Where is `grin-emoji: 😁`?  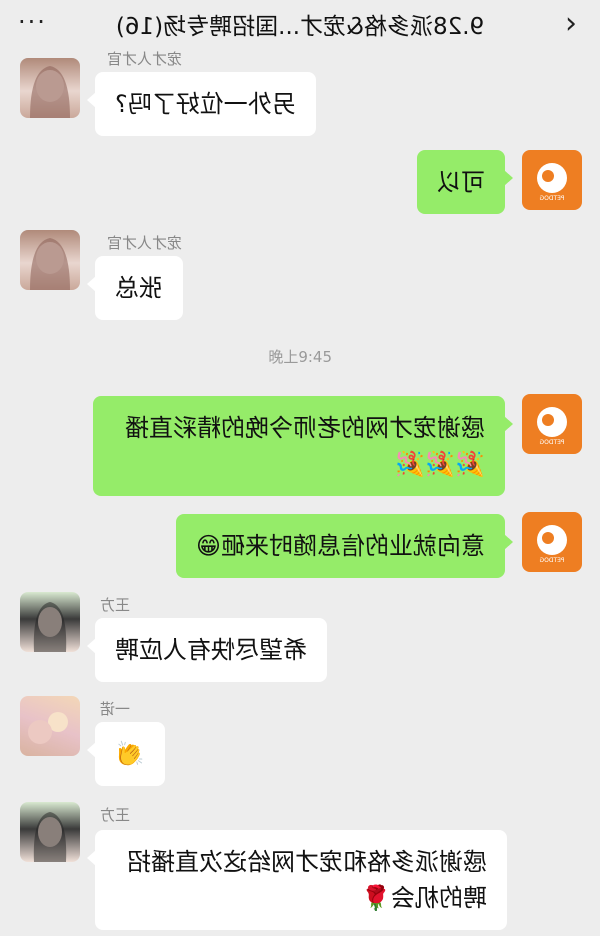 grin-emoji: 😁 is located at coordinates (208, 546).